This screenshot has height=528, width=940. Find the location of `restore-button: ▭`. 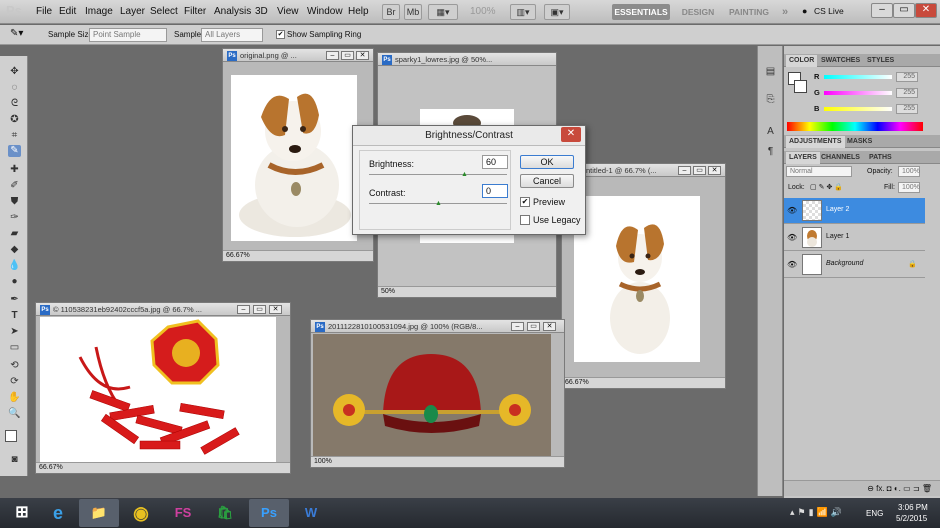

restore-button: ▭ is located at coordinates (904, 10).